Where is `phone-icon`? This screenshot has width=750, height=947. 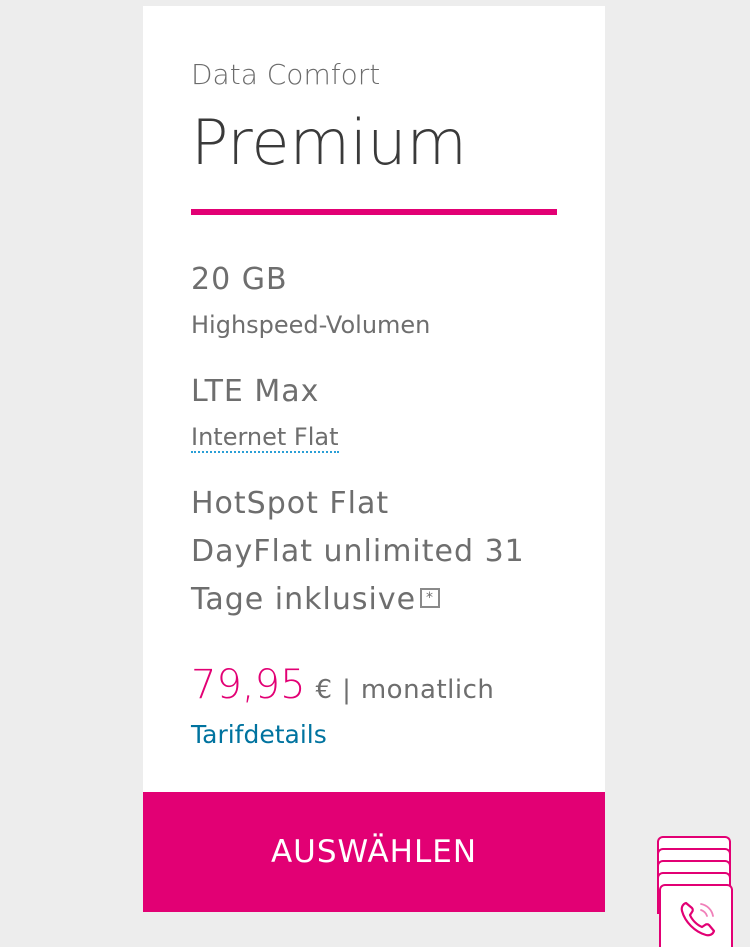 phone-icon is located at coordinates (698, 919).